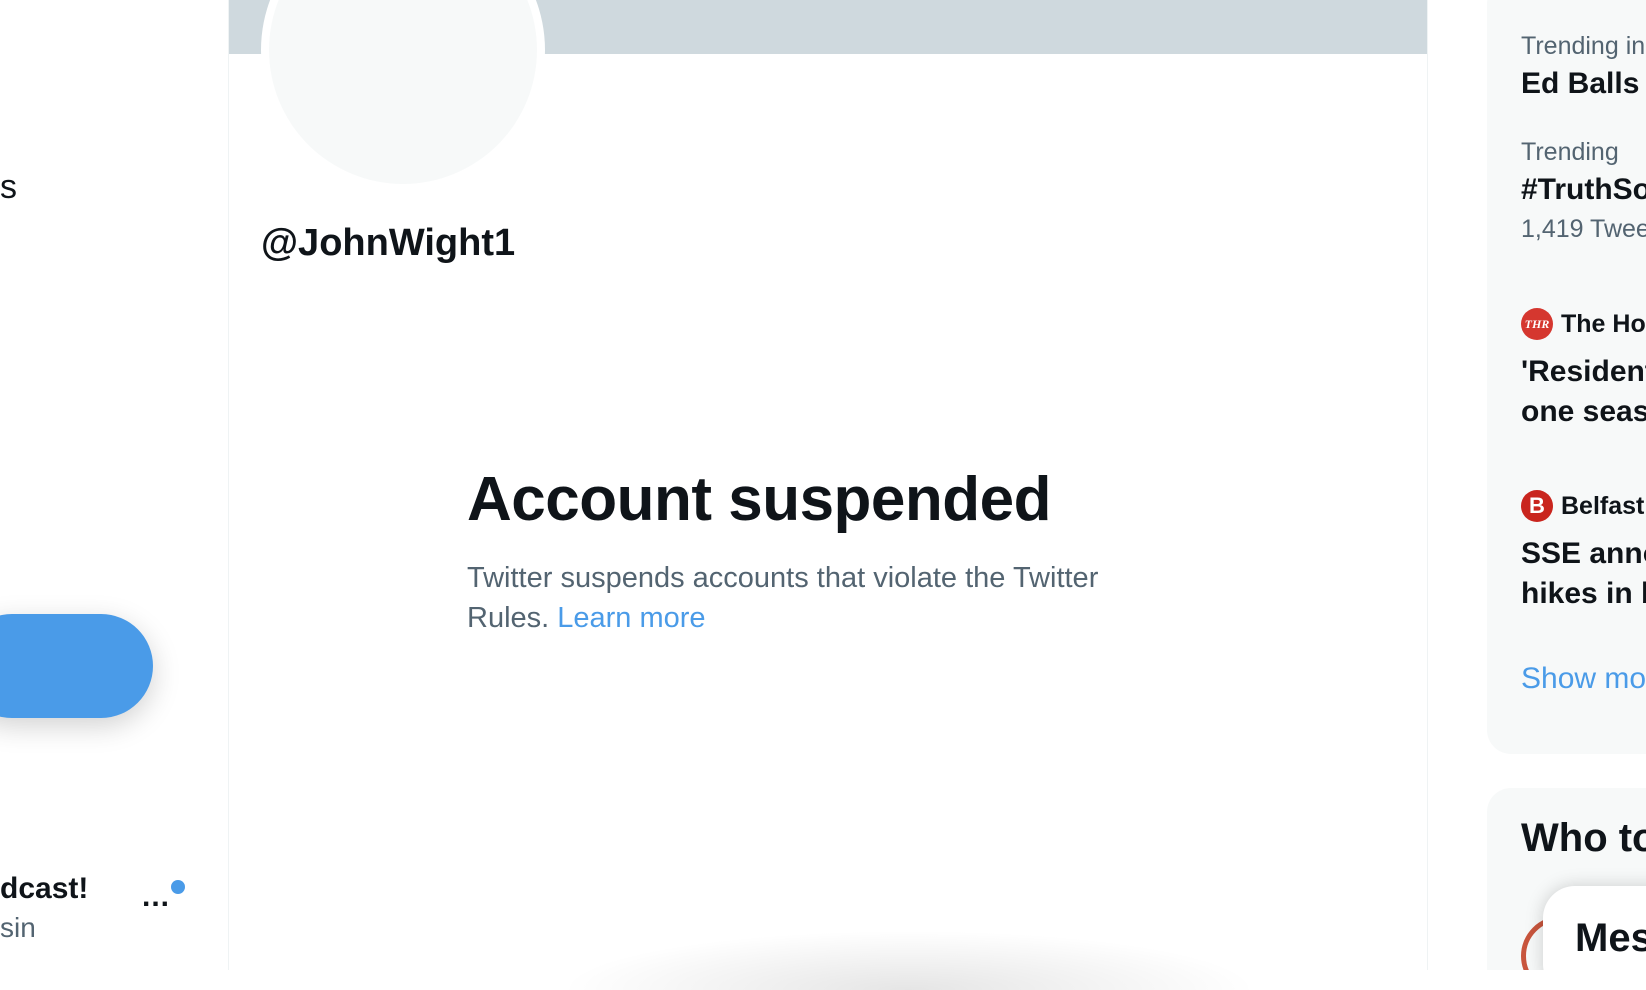 The height and width of the screenshot is (990, 1646). What do you see at coordinates (1583, 229) in the screenshot?
I see `trend-count: 1,419 Twee` at bounding box center [1583, 229].